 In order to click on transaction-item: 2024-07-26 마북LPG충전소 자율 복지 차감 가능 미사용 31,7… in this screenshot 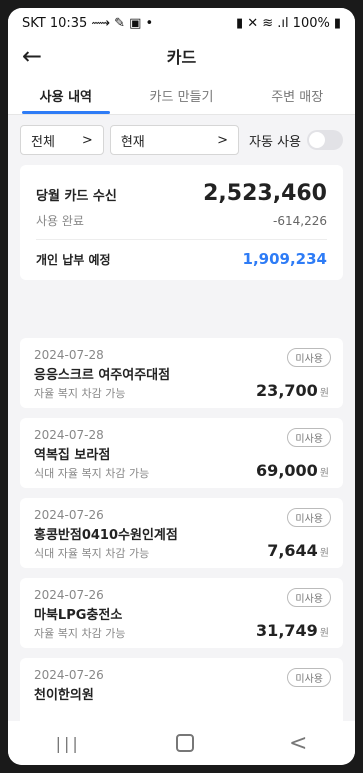, I will do `click(181, 613)`.